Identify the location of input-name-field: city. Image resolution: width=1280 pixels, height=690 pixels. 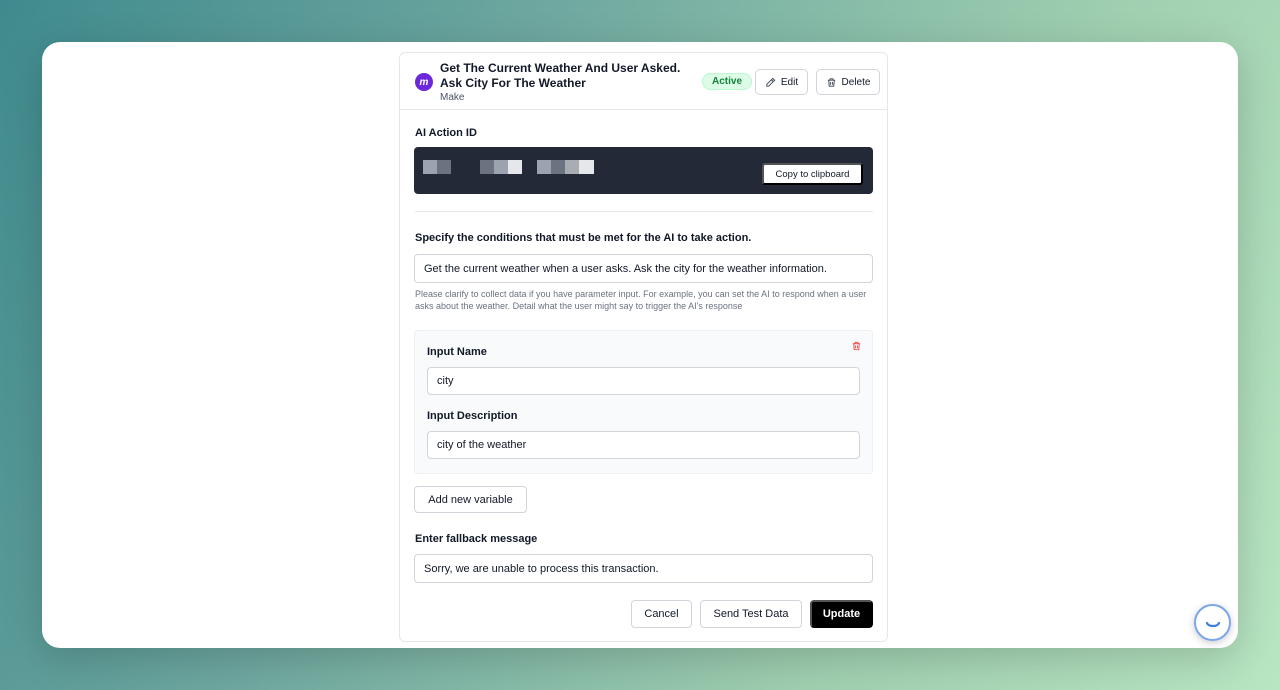
(643, 381).